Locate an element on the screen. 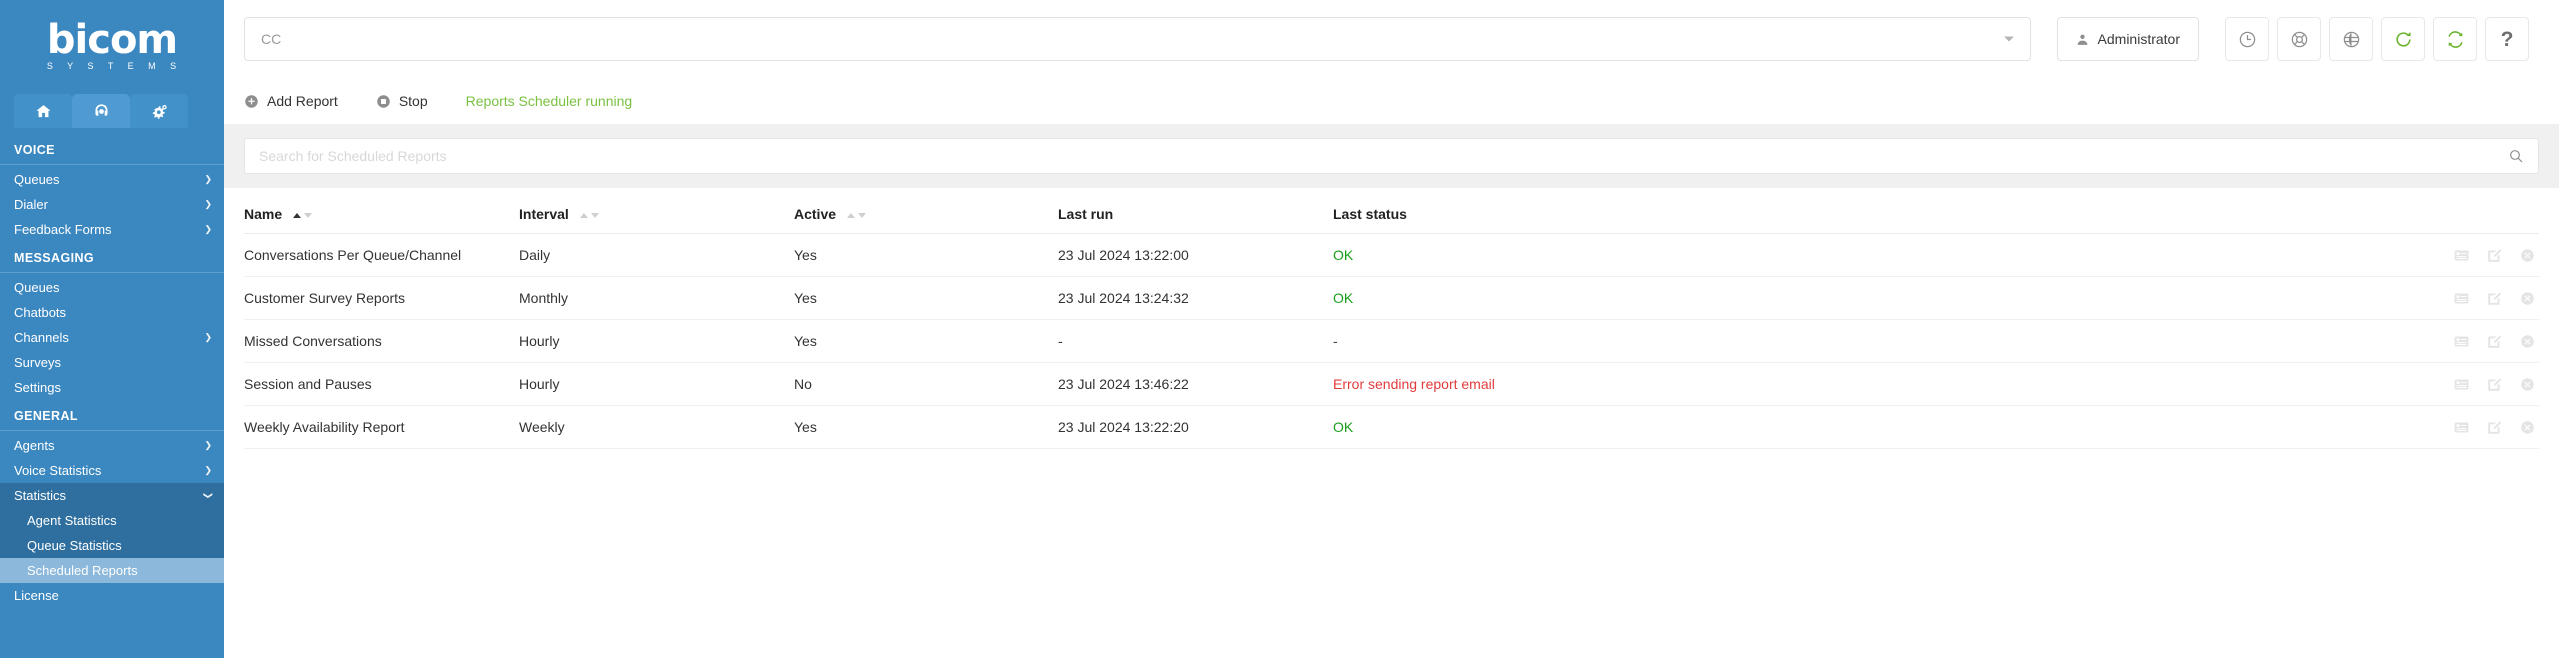  chevron-down-icon is located at coordinates (208, 496).